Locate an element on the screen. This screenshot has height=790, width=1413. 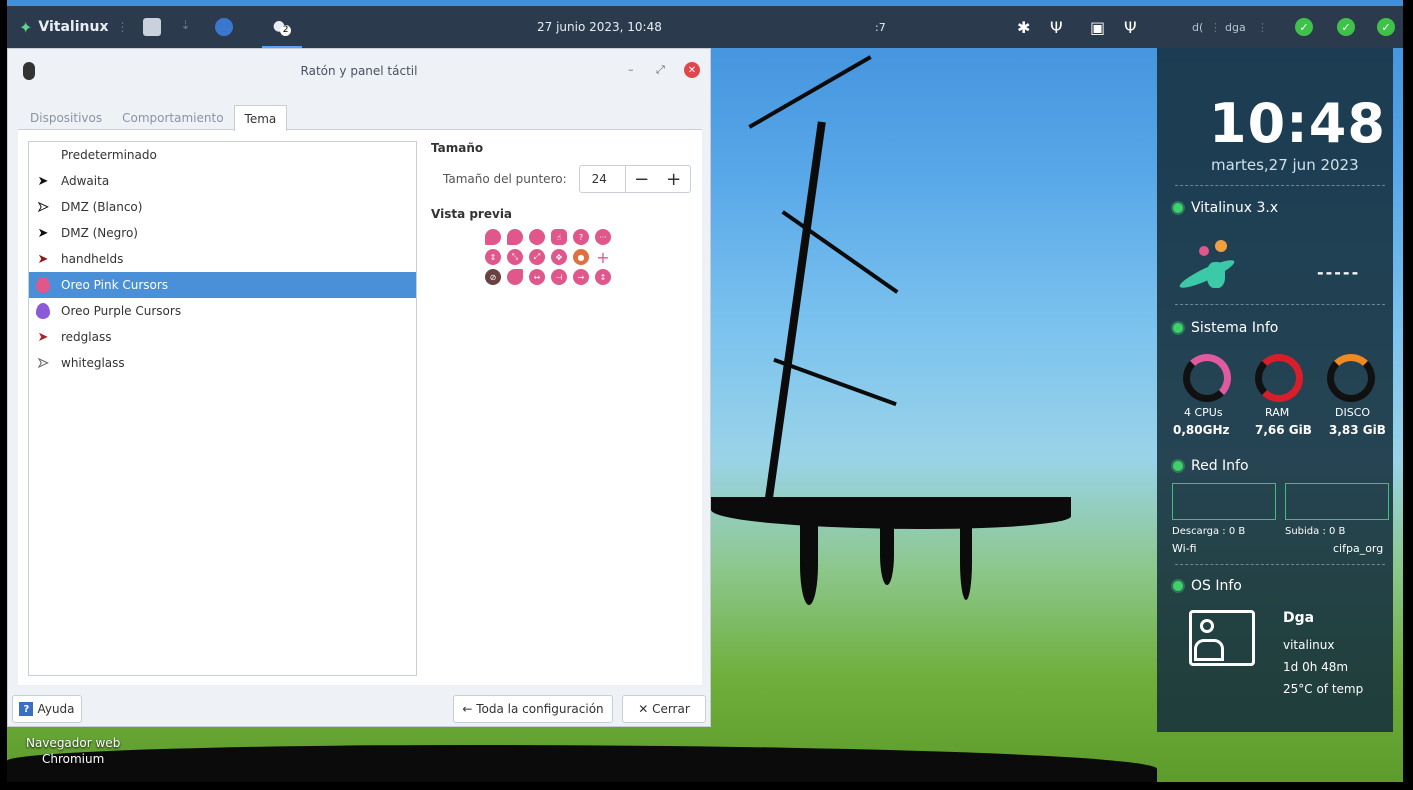
close-window-button: ✕ is located at coordinates (692, 70).